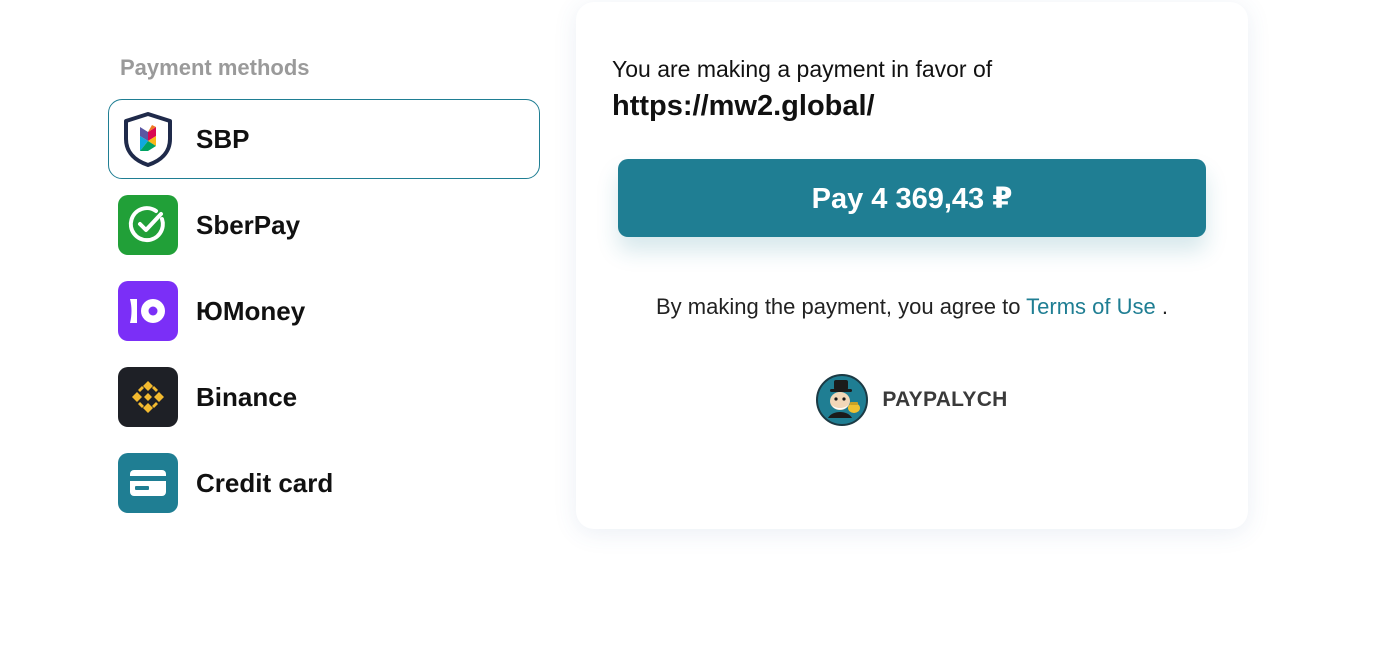 The height and width of the screenshot is (653, 1376). What do you see at coordinates (148, 311) in the screenshot?
I see `yoomoney-icon` at bounding box center [148, 311].